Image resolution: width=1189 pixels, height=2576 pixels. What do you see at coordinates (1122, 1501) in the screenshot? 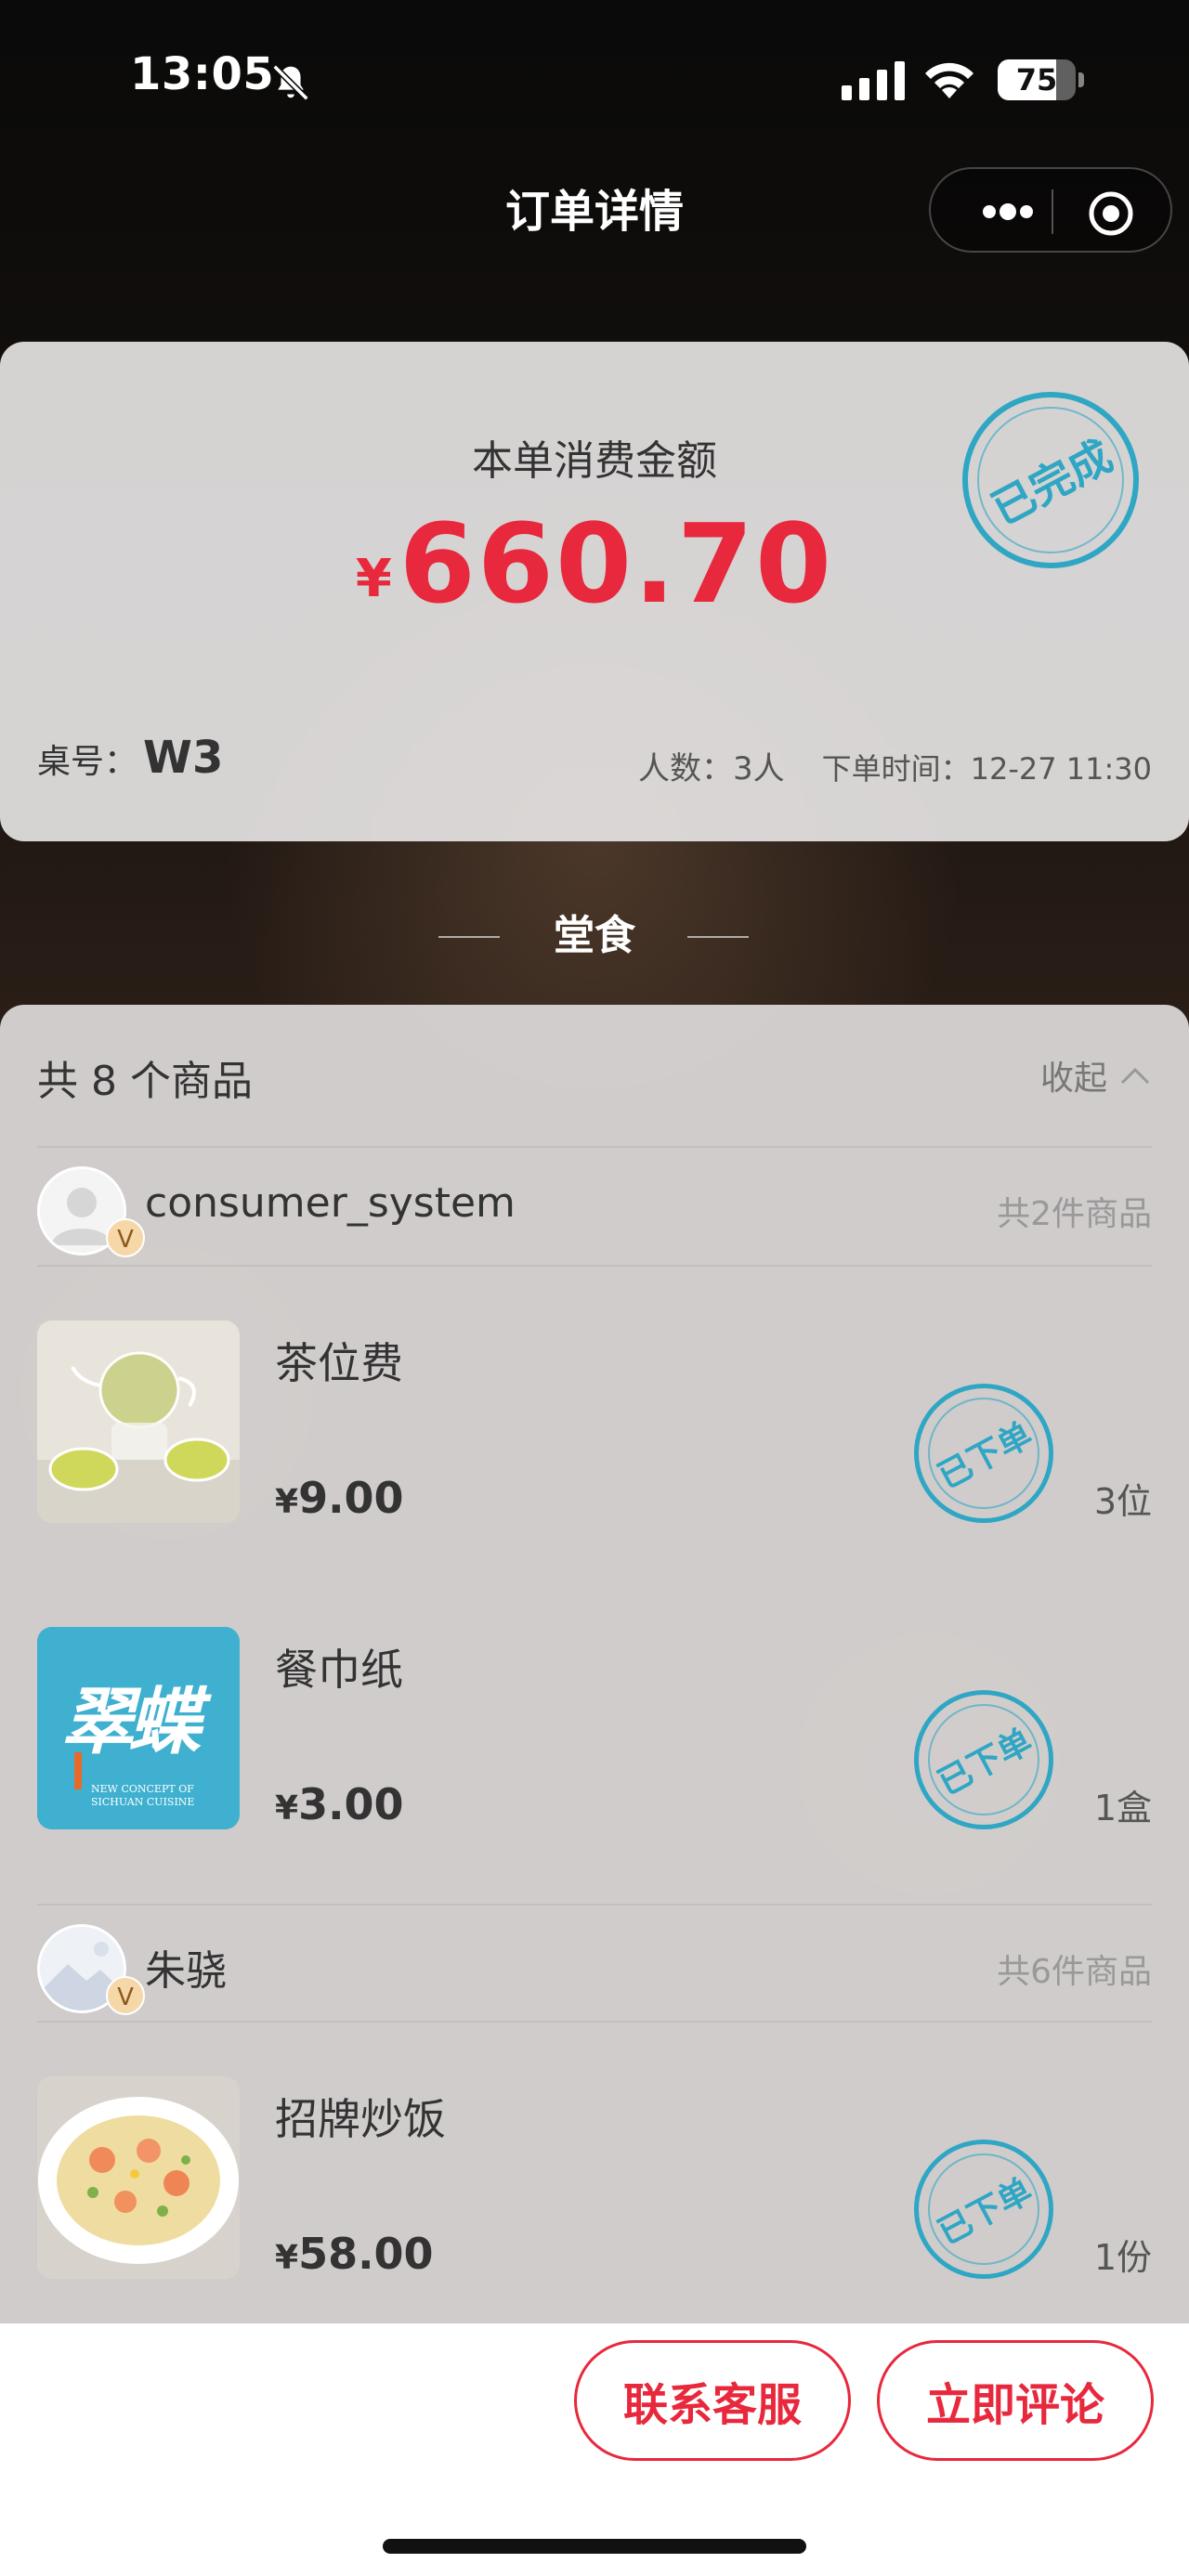
I see `product-quantity: 3位` at bounding box center [1122, 1501].